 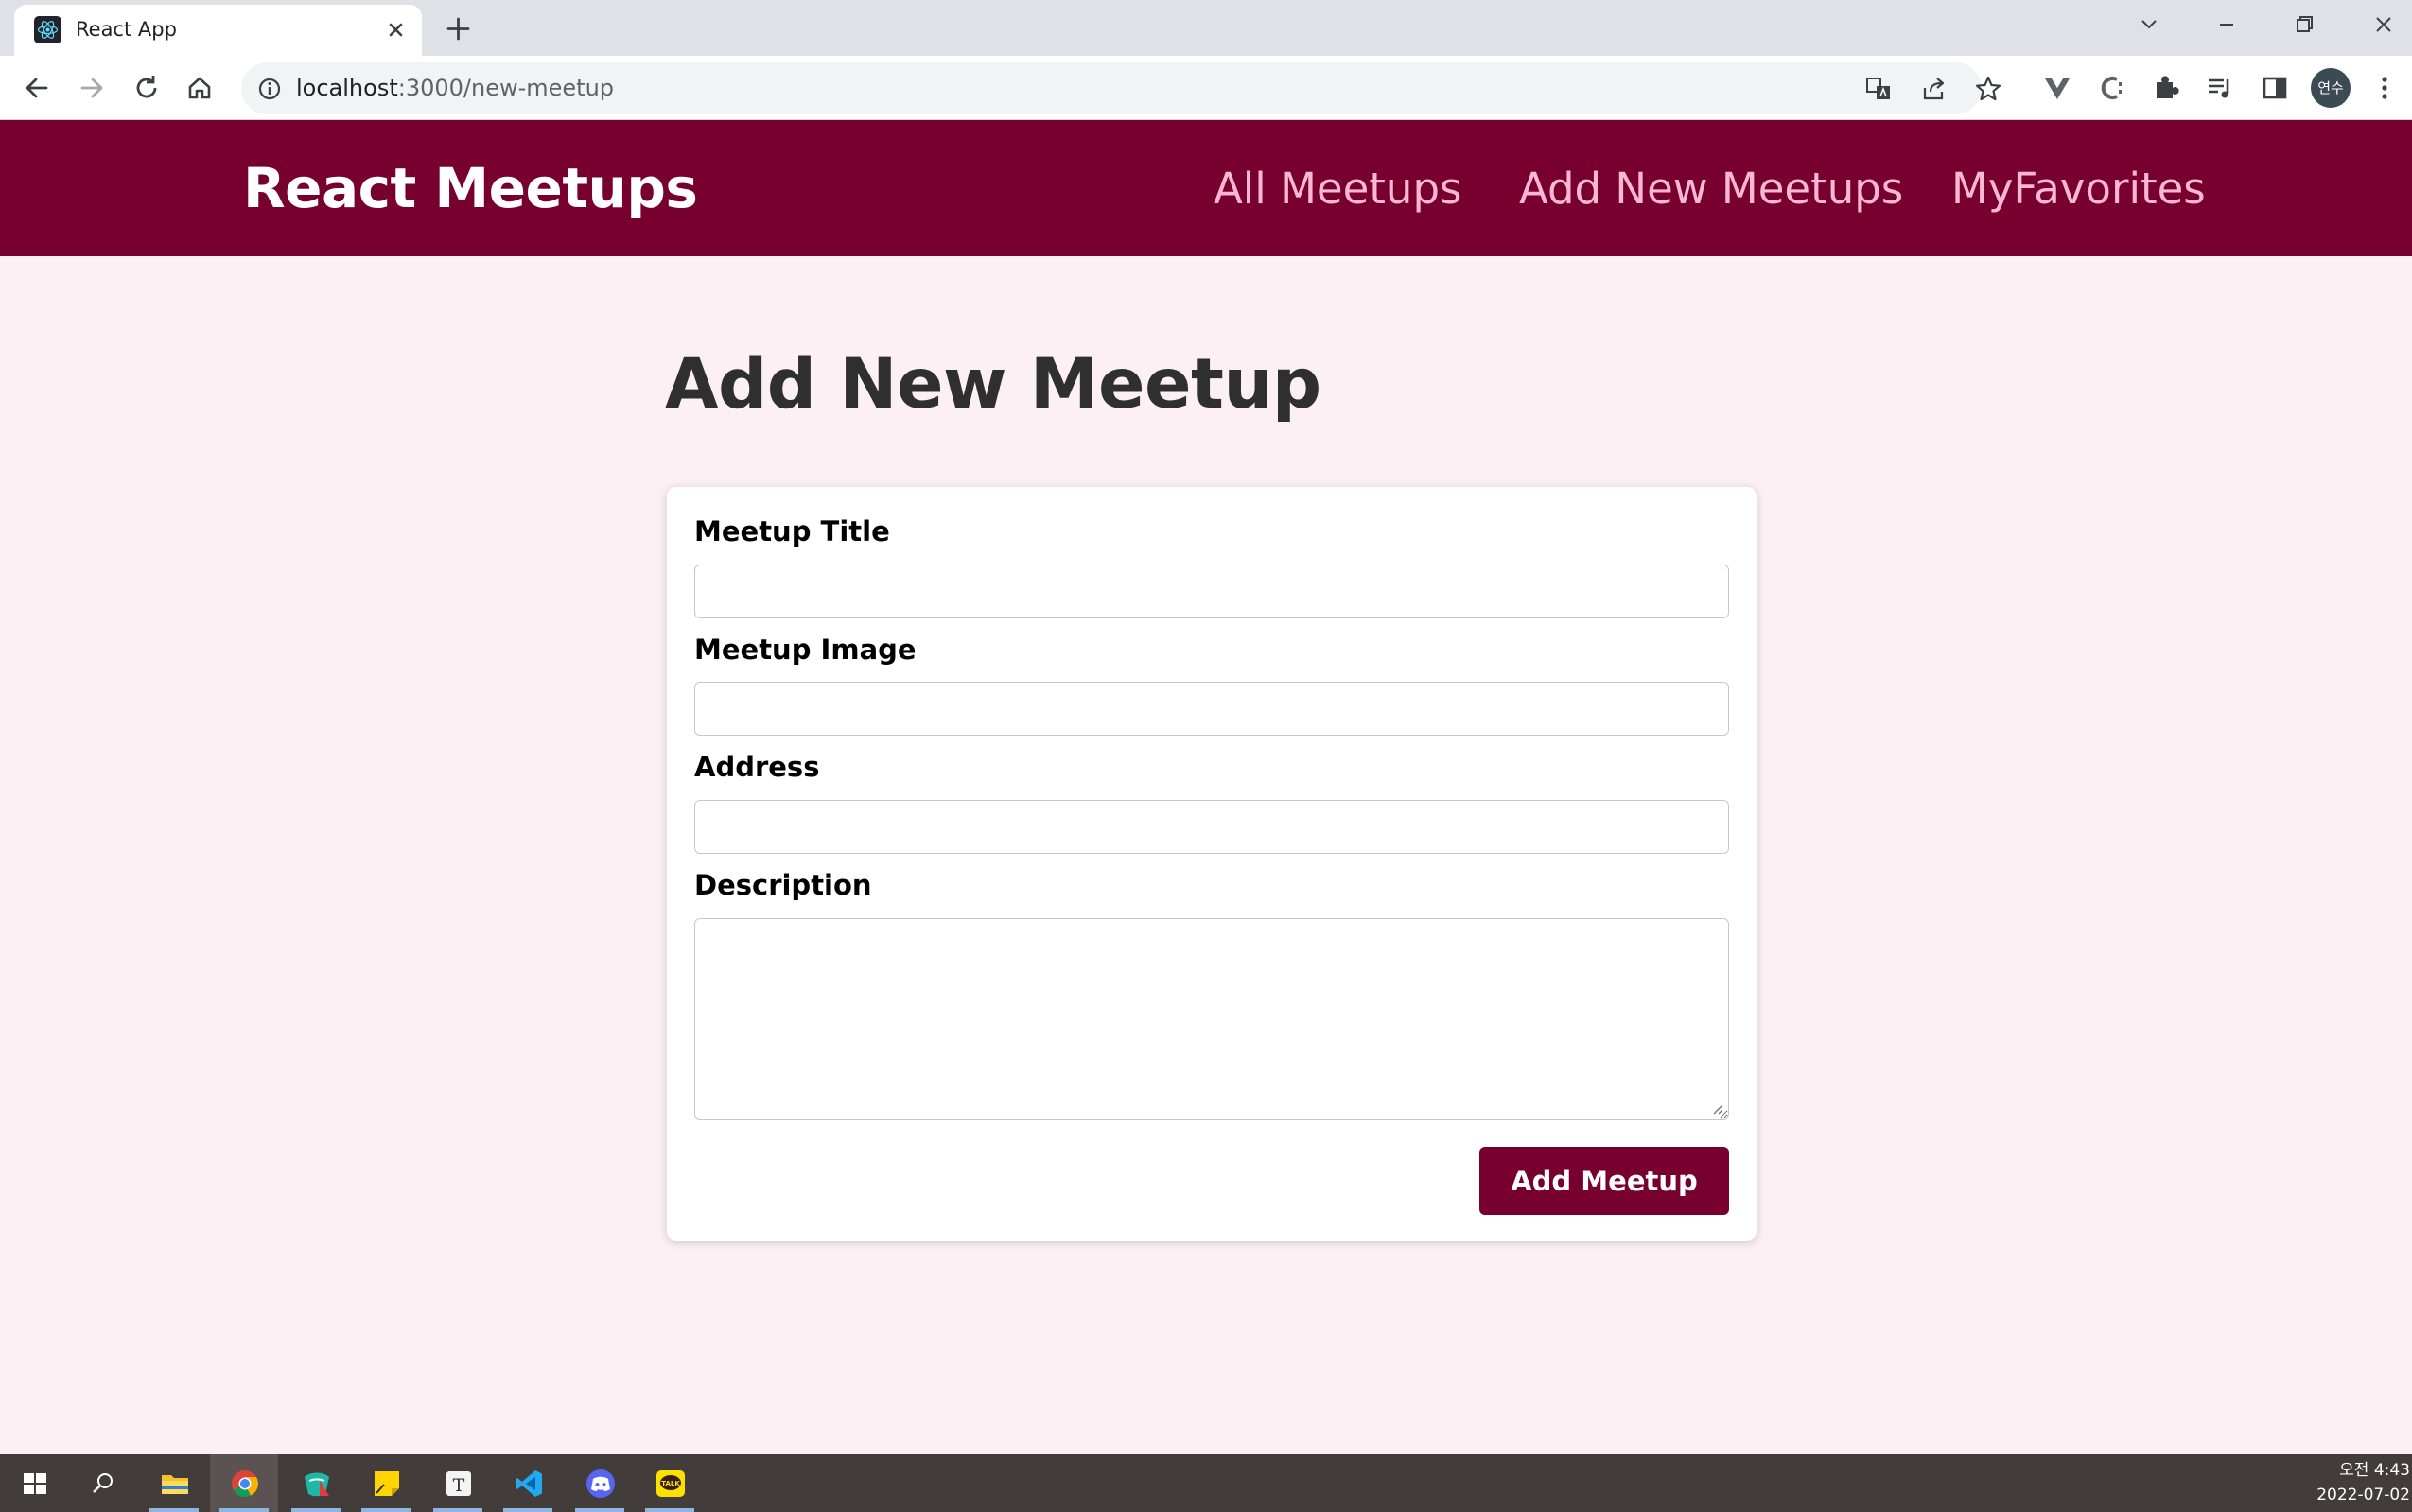 I want to click on discord-icon, so click(x=600, y=1483).